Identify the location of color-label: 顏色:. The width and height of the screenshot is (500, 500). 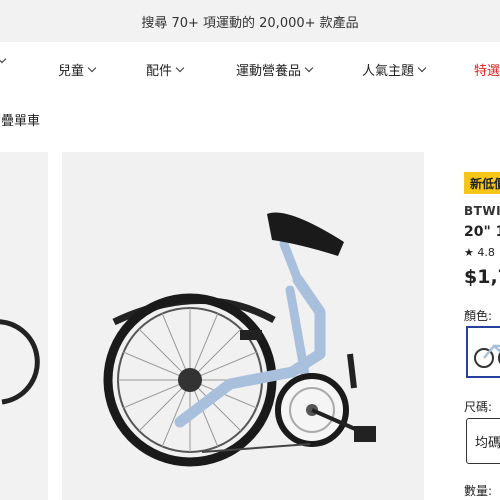
(478, 316).